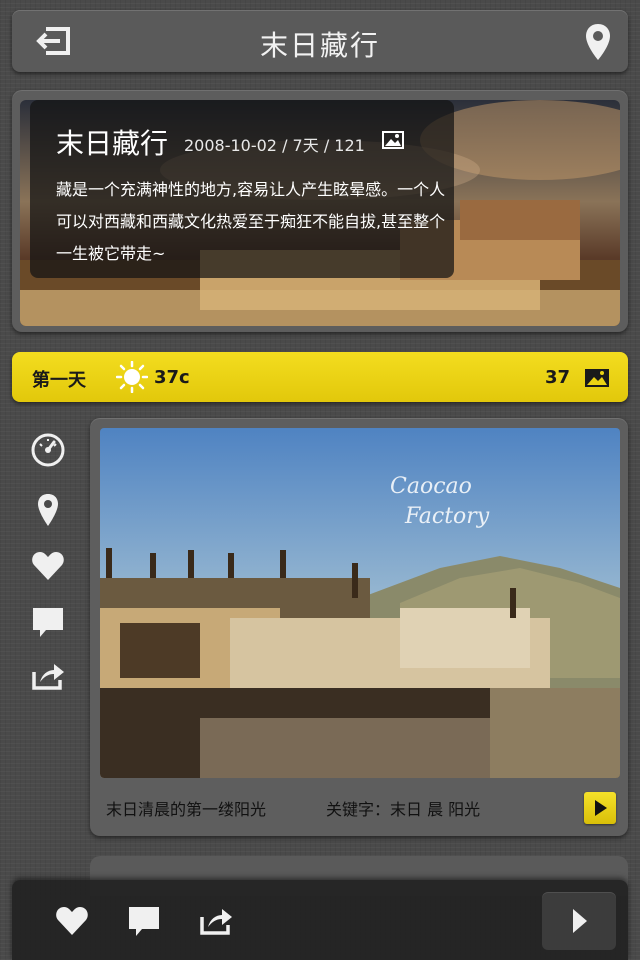  I want to click on temperature: 37c, so click(172, 377).